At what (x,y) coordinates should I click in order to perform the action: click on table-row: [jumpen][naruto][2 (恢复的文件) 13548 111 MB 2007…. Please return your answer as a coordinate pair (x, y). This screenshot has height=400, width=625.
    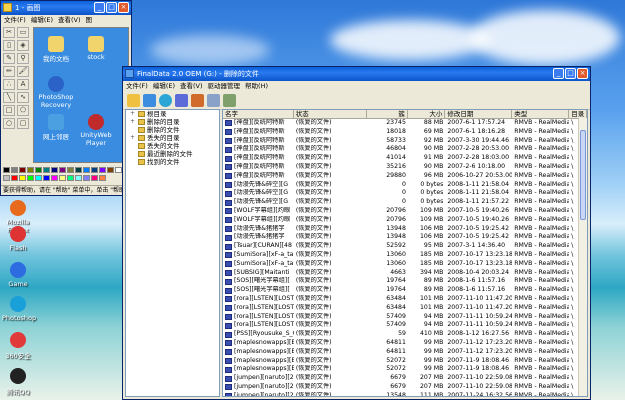
    Looking at the image, I should click on (405, 394).